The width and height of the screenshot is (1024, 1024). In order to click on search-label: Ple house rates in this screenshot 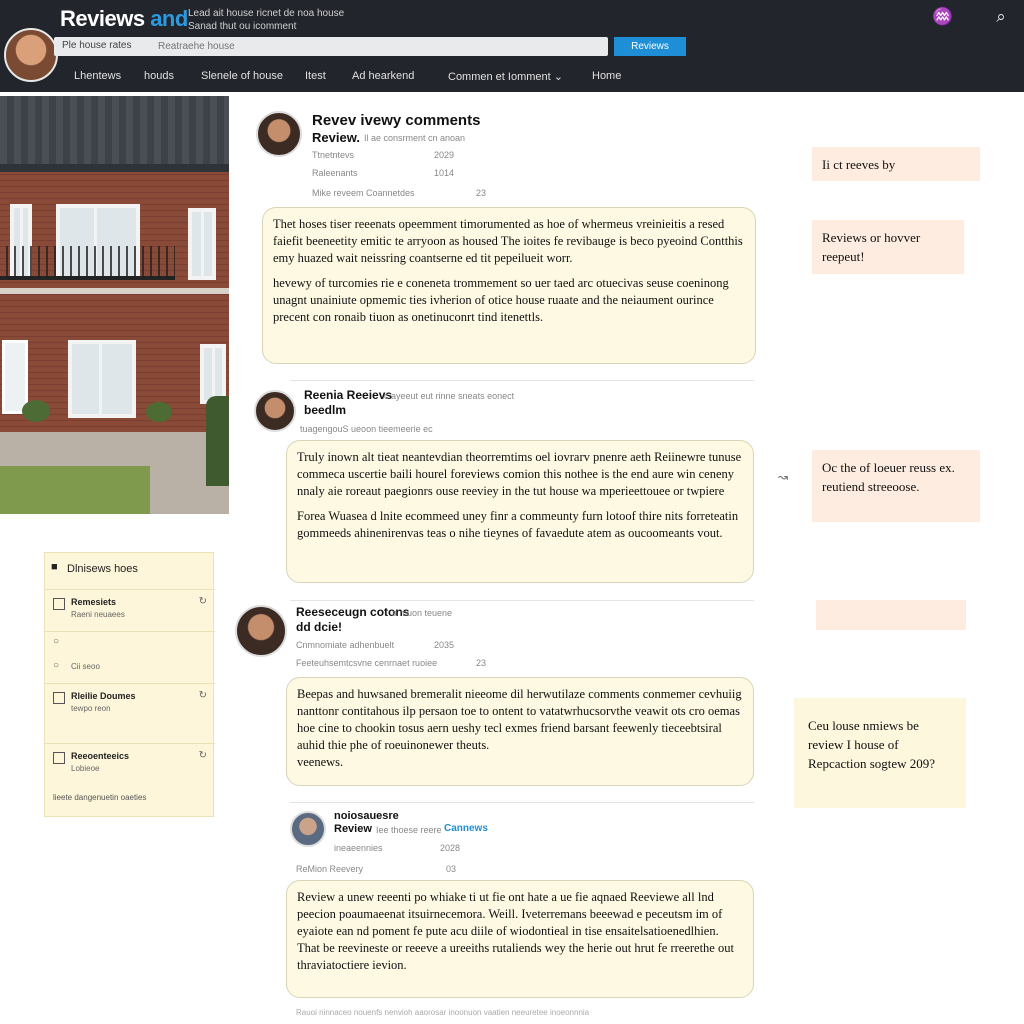, I will do `click(97, 45)`.